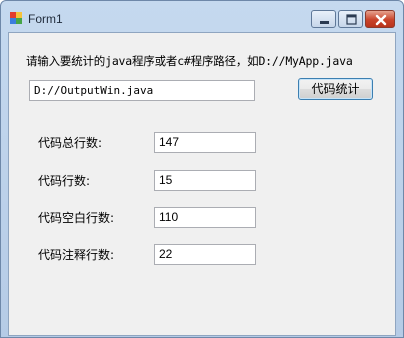 This screenshot has height=338, width=404. Describe the element at coordinates (205, 254) in the screenshot. I see `comment-lines-field: 22` at that location.